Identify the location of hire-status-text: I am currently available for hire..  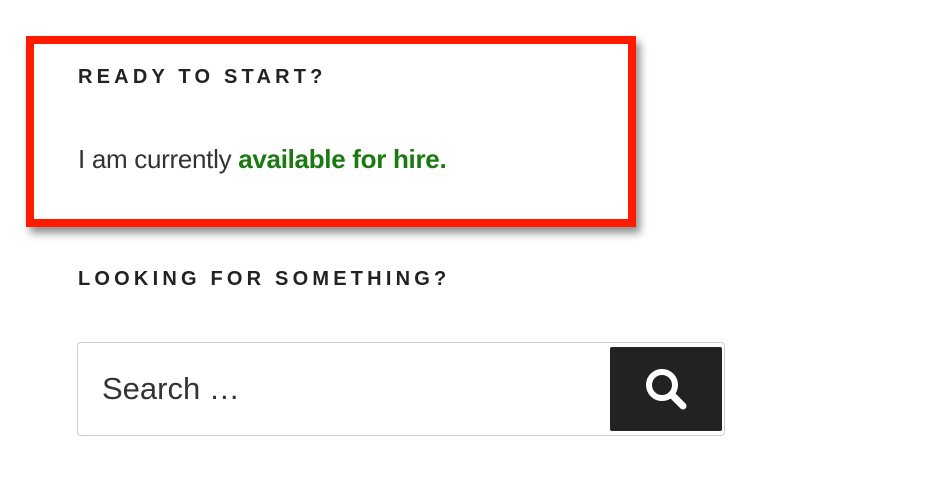
(262, 159).